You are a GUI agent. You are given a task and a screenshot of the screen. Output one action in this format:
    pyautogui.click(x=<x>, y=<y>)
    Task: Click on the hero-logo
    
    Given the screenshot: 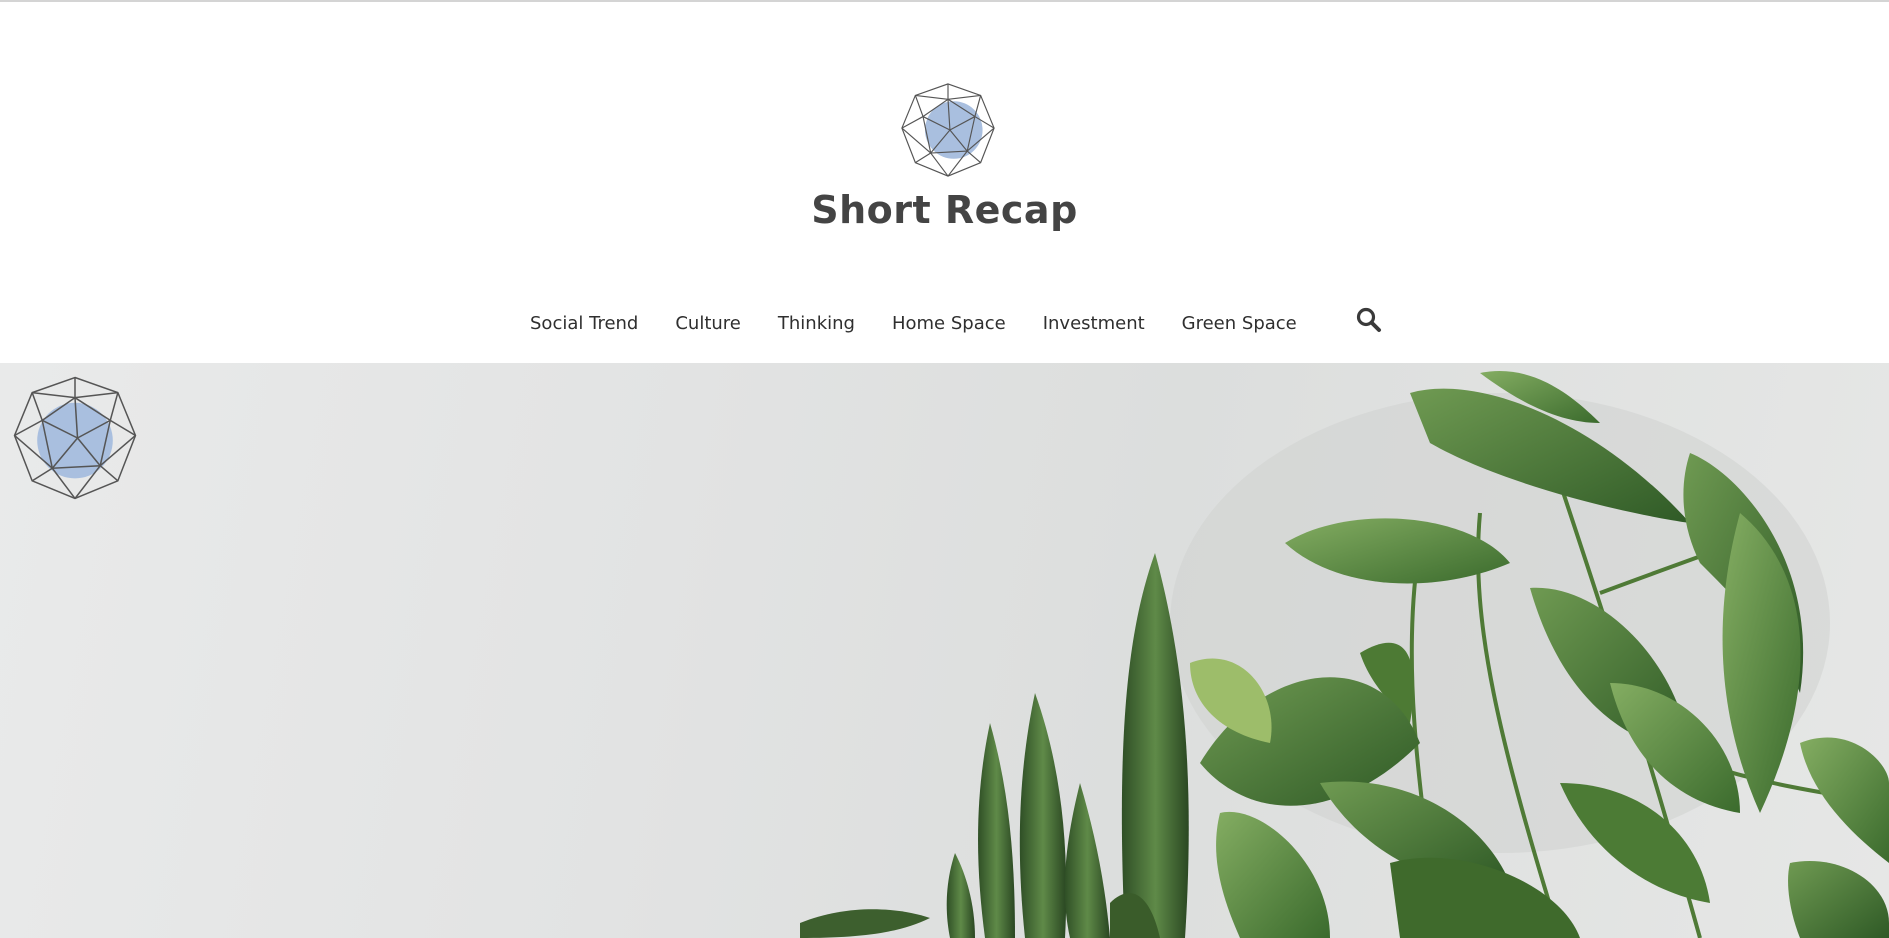 What is the action you would take?
    pyautogui.click(x=75, y=438)
    